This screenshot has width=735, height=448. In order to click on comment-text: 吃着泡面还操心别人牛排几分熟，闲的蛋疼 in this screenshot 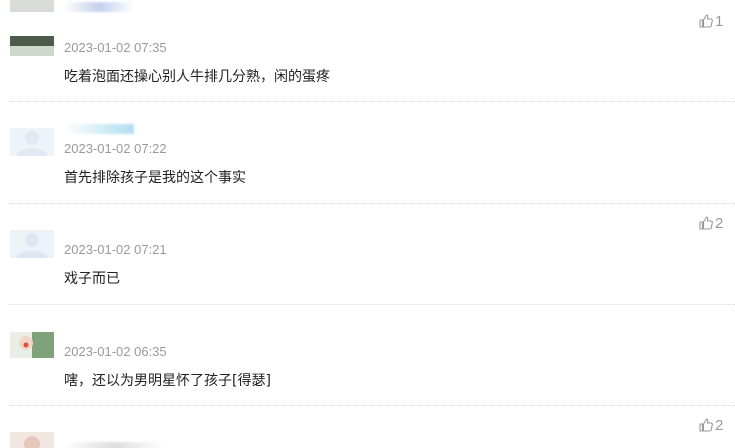, I will do `click(197, 77)`.